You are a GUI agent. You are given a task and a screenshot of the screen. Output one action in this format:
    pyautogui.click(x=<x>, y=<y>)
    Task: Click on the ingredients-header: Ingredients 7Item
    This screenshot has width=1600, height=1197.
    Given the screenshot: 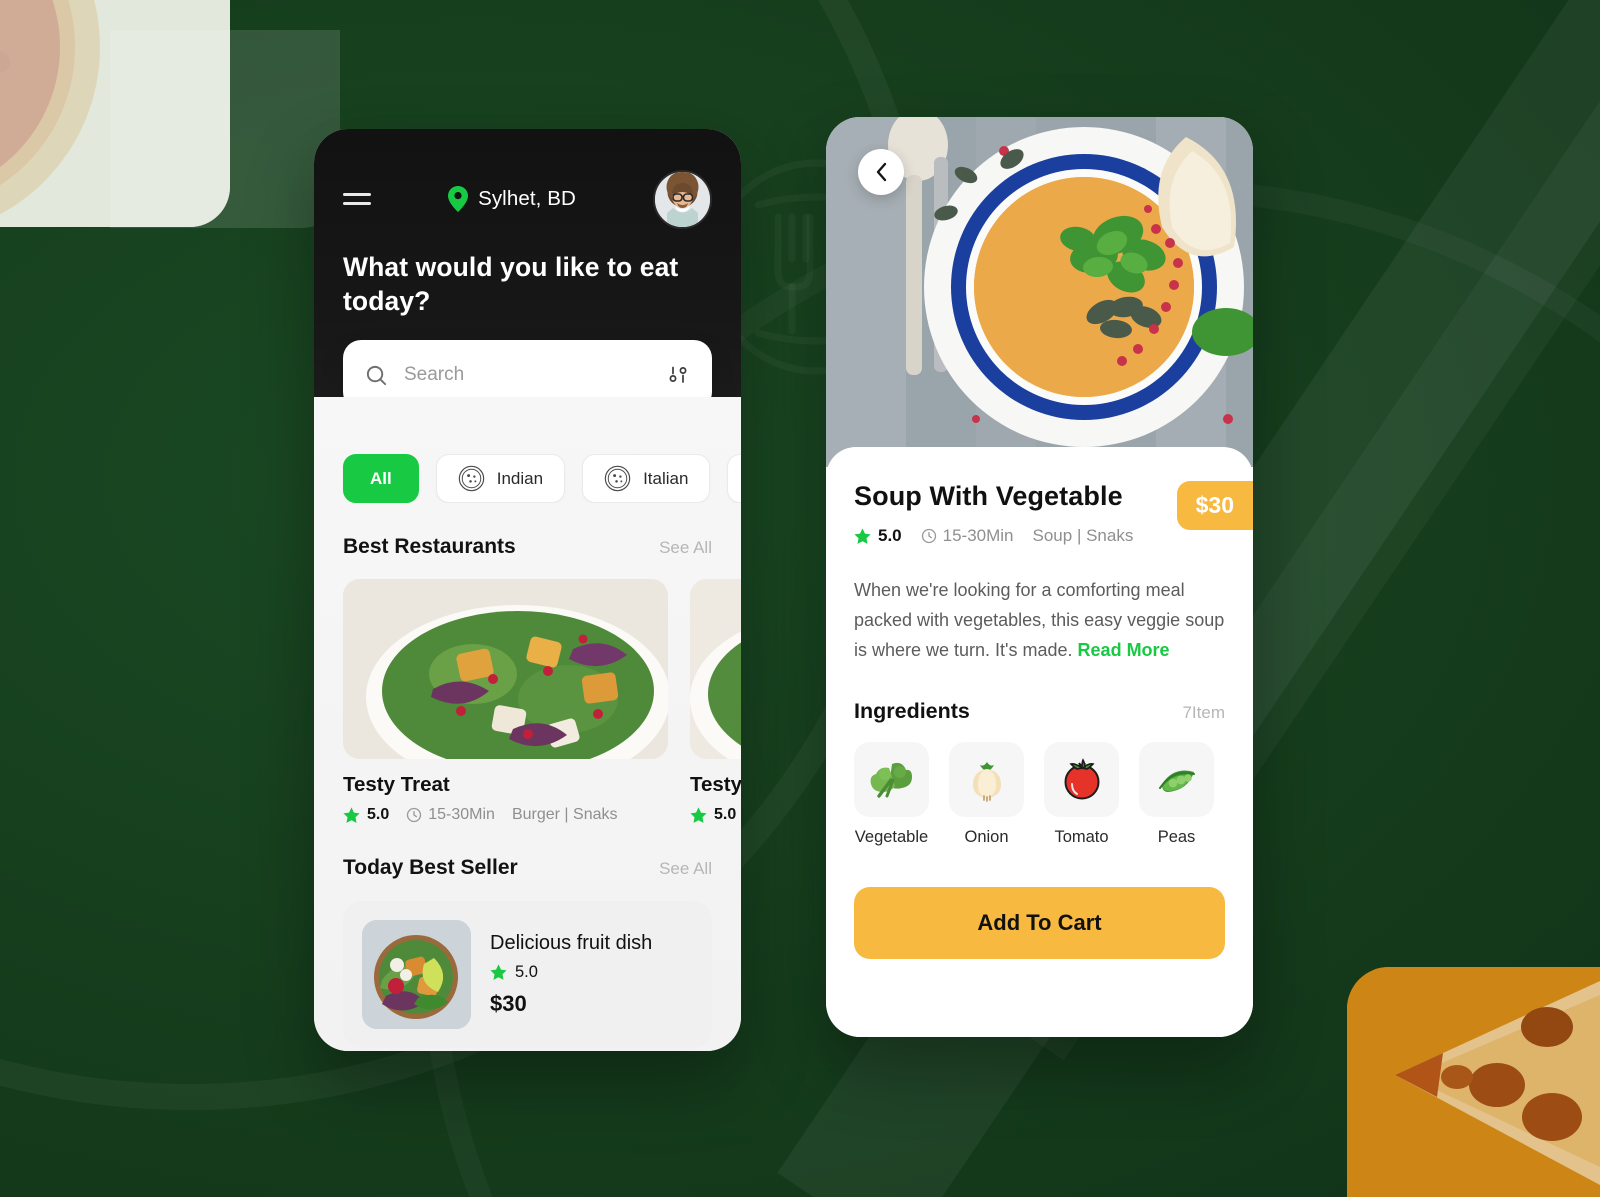 What is the action you would take?
    pyautogui.click(x=1039, y=711)
    